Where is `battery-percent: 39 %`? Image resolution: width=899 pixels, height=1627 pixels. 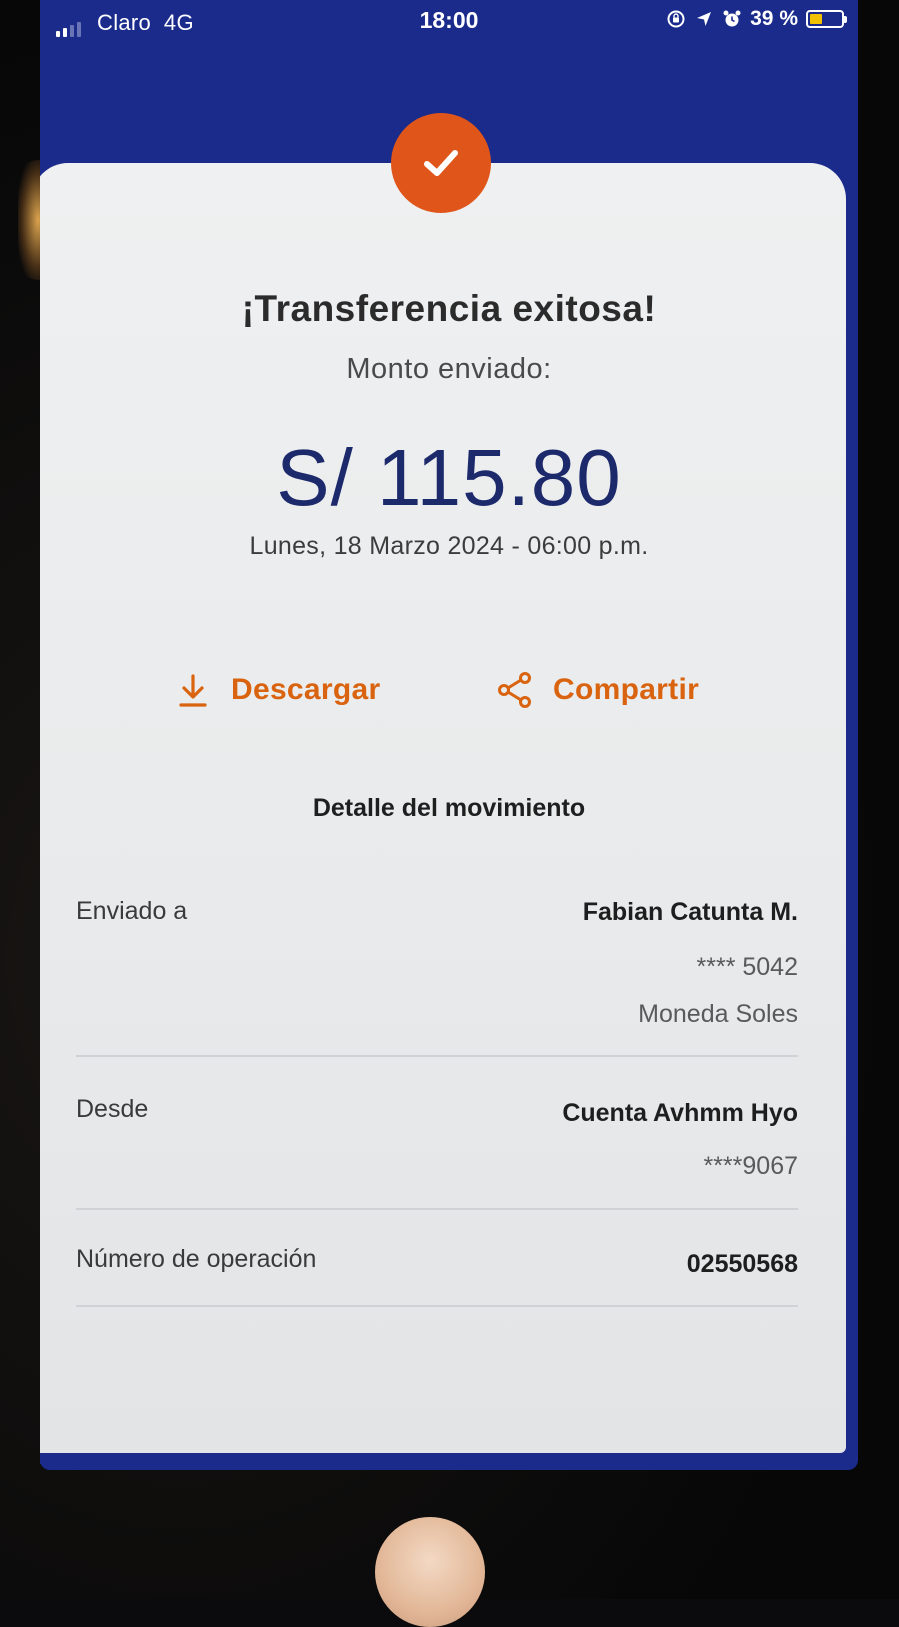
battery-percent: 39 % is located at coordinates (774, 18).